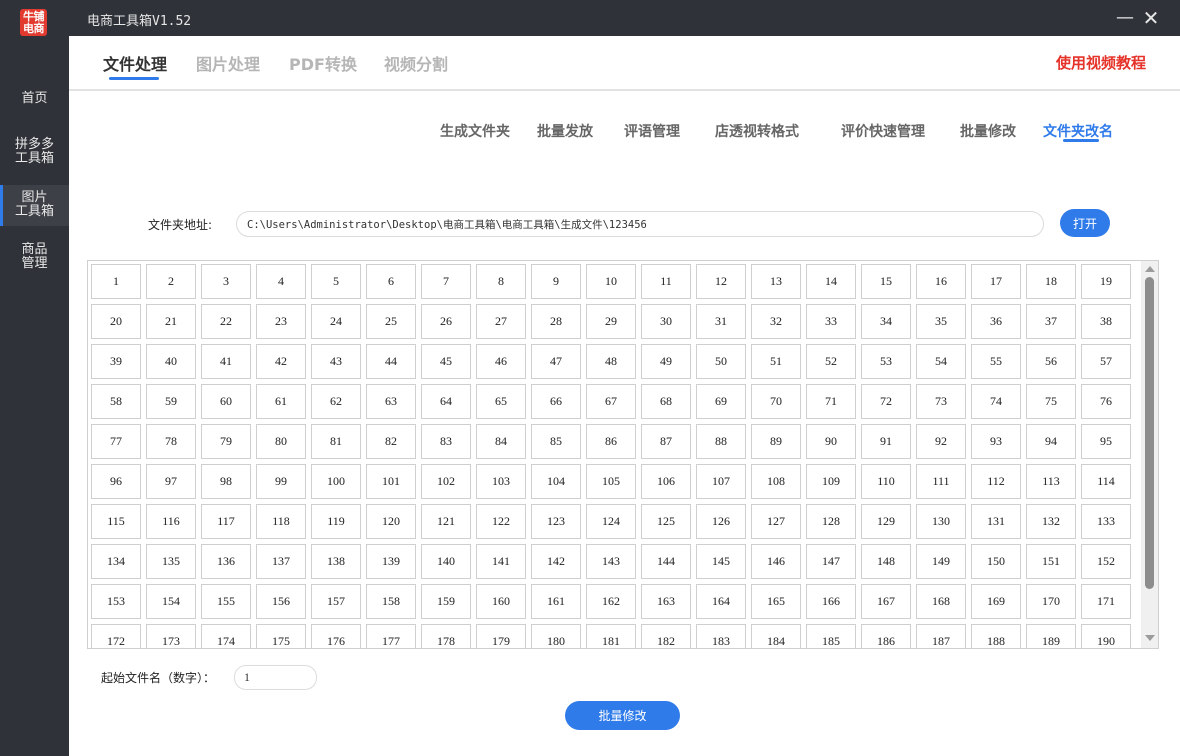 The height and width of the screenshot is (756, 1180). Describe the element at coordinates (1051, 521) in the screenshot. I see `folder-cell: 132` at that location.